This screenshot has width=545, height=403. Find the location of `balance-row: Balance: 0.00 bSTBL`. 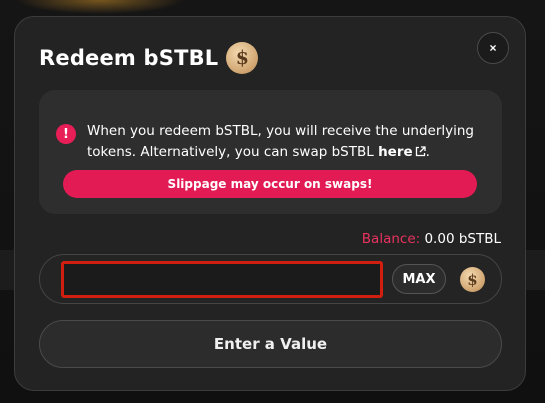

balance-row: Balance: 0.00 bSTBL is located at coordinates (431, 239).